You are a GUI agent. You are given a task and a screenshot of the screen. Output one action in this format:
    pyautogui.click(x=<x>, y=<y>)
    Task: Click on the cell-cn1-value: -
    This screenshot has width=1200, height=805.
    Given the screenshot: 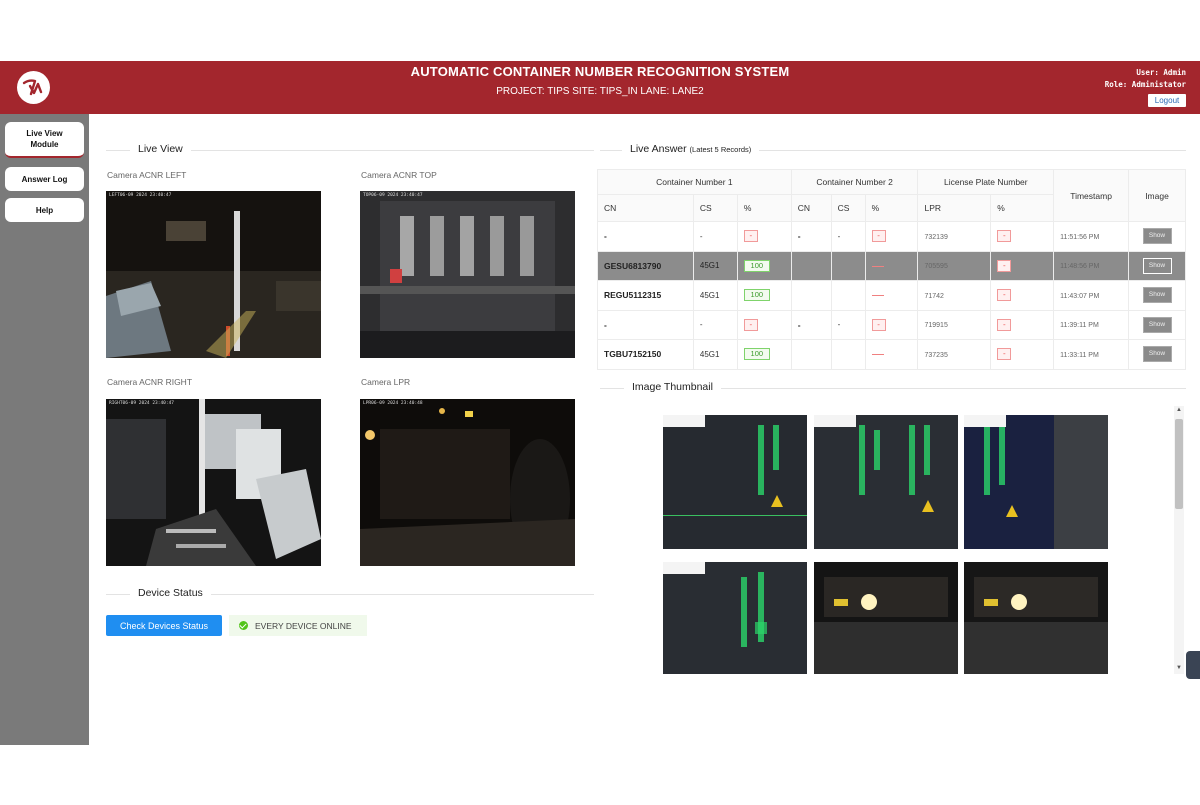 What is the action you would take?
    pyautogui.click(x=605, y=236)
    